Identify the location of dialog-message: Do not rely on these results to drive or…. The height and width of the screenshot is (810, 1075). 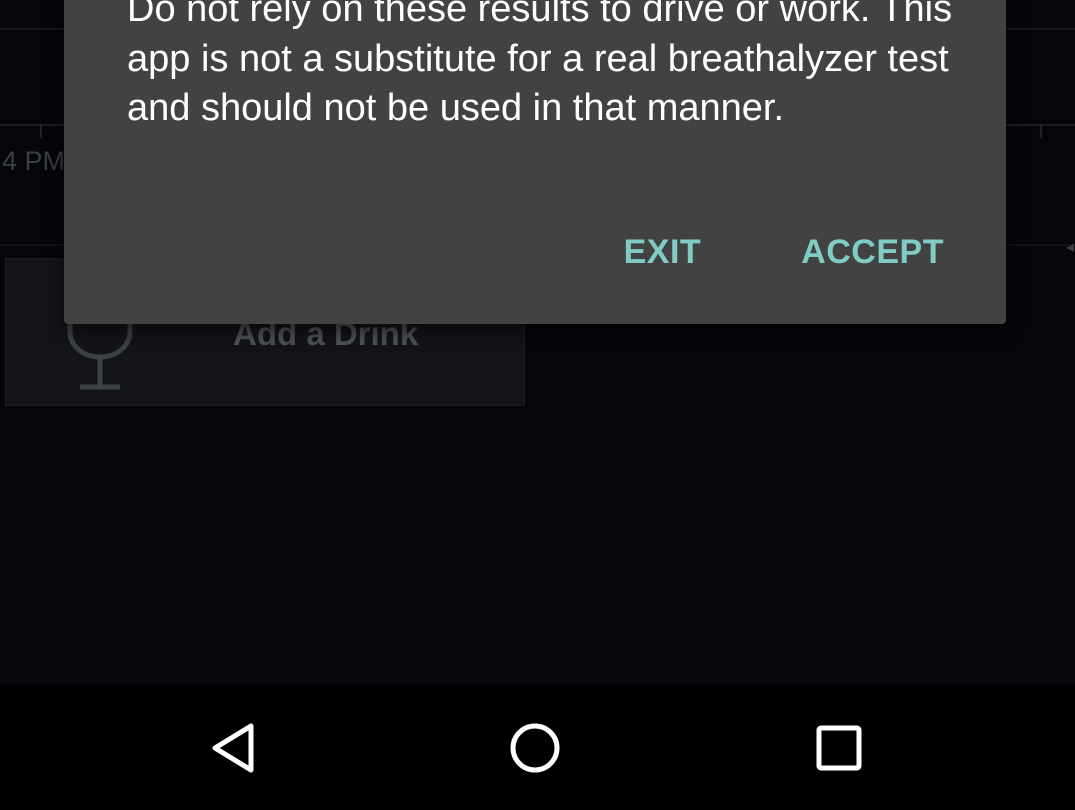
(540, 64).